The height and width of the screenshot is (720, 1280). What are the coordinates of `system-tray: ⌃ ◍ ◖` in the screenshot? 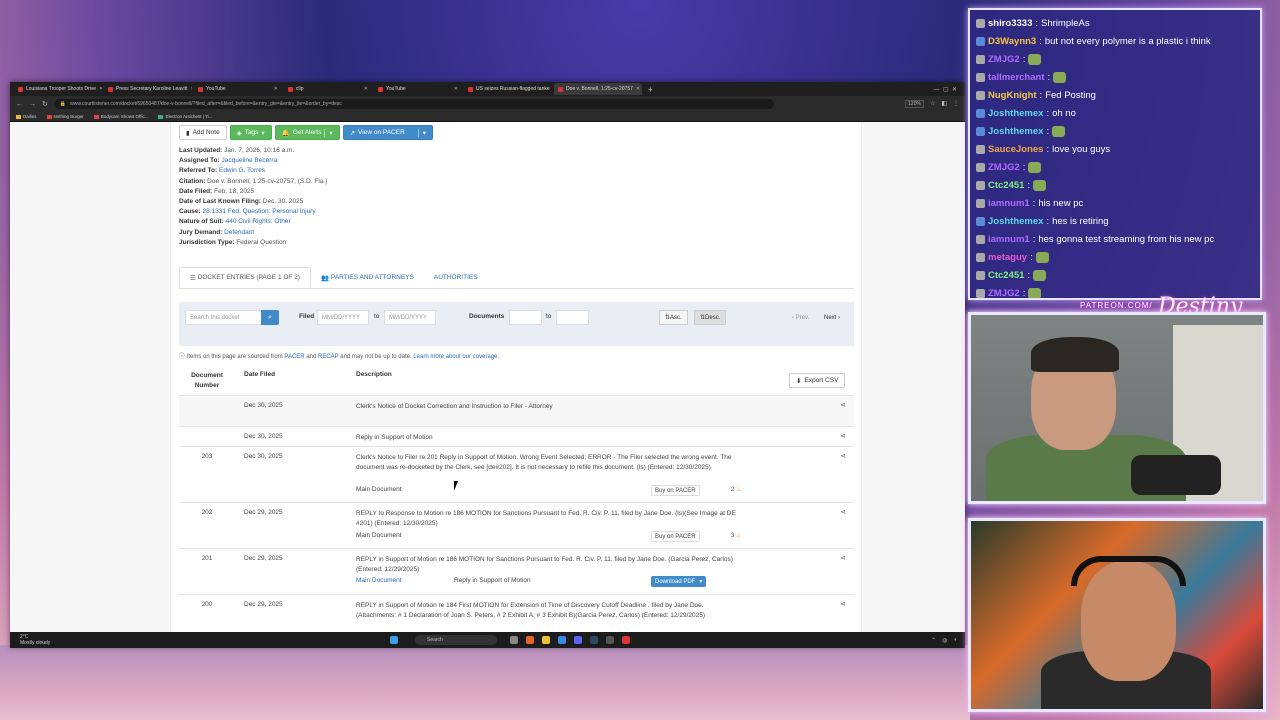 It's located at (944, 640).